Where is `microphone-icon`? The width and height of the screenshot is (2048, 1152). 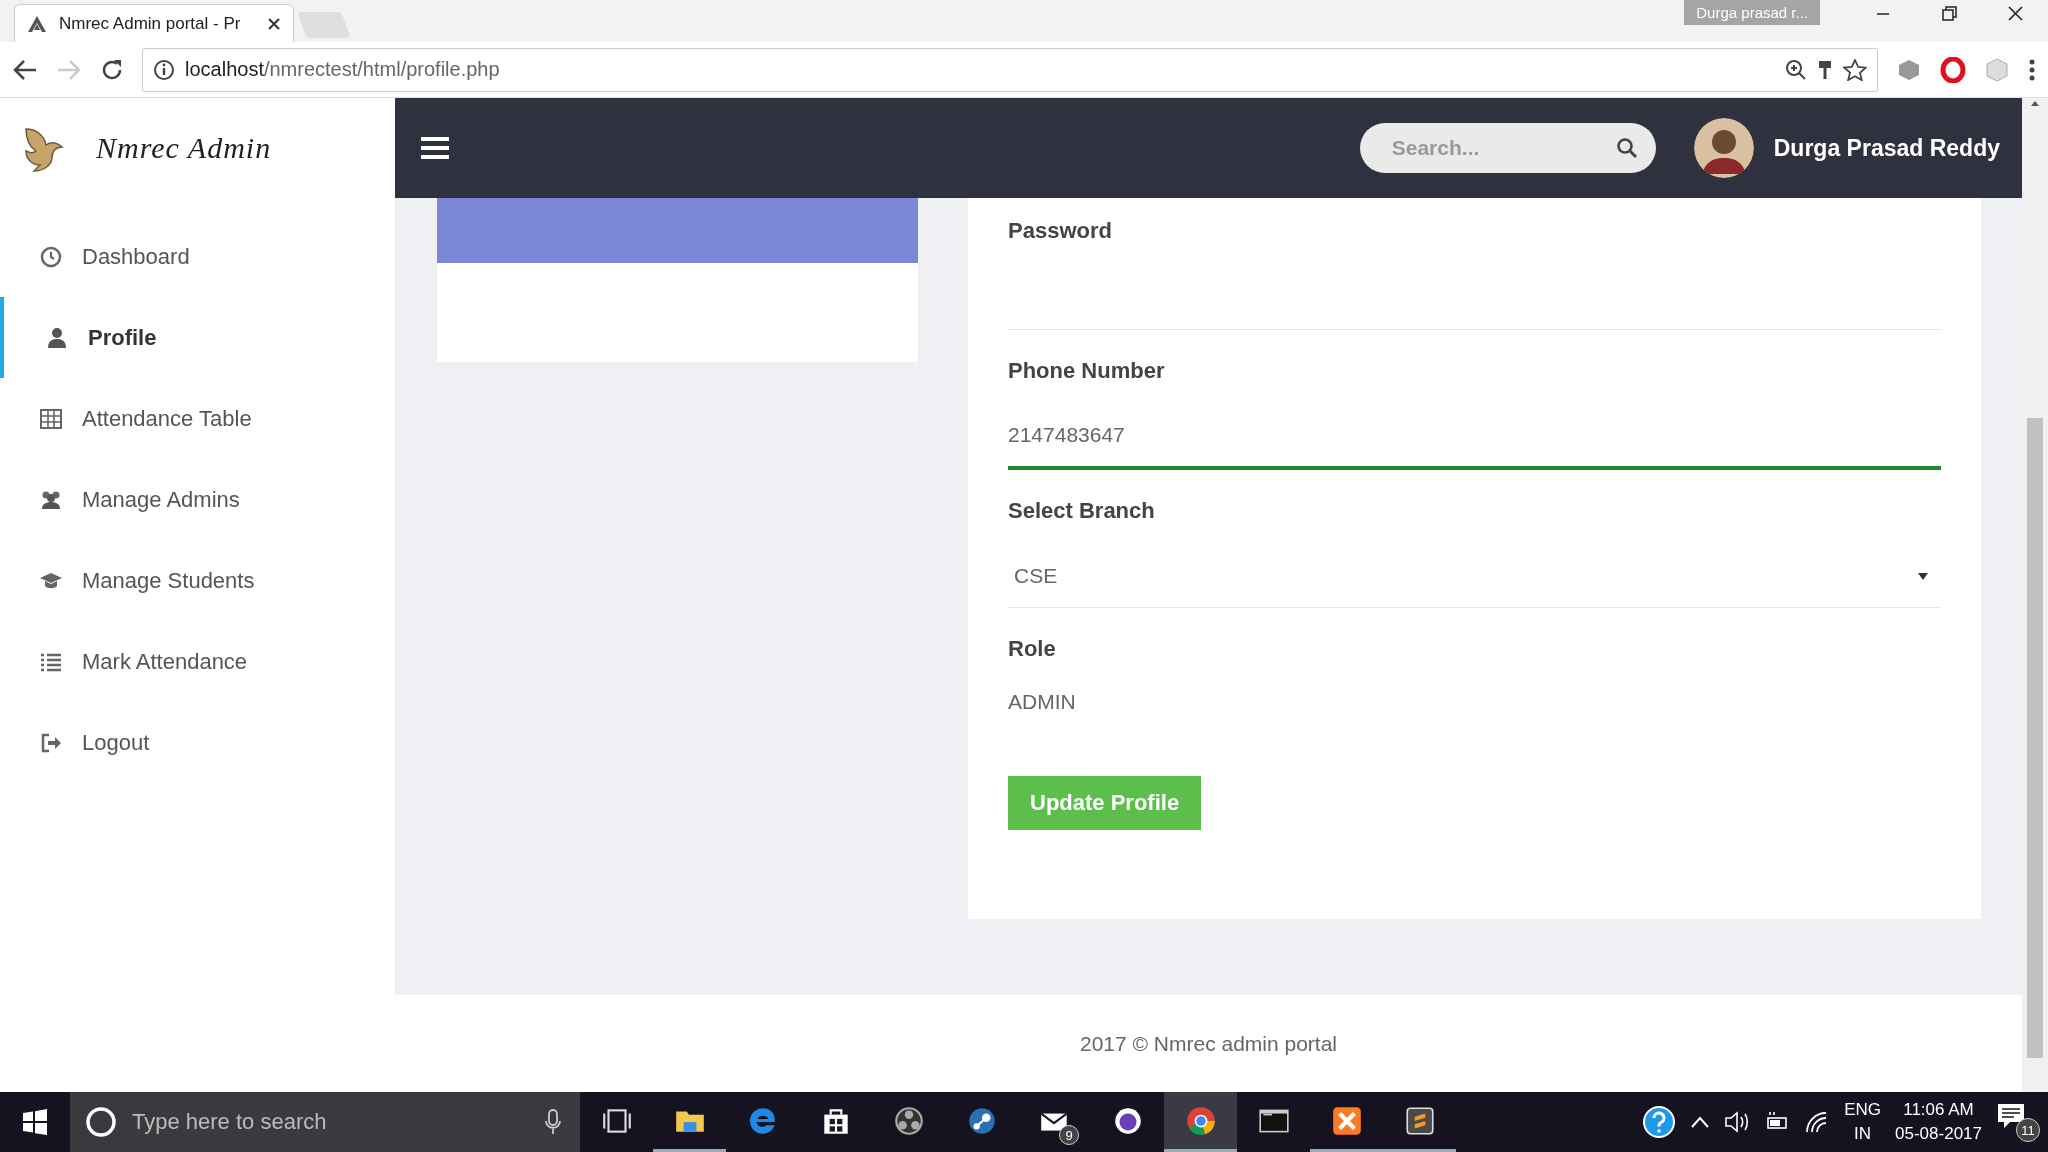
microphone-icon is located at coordinates (553, 1122).